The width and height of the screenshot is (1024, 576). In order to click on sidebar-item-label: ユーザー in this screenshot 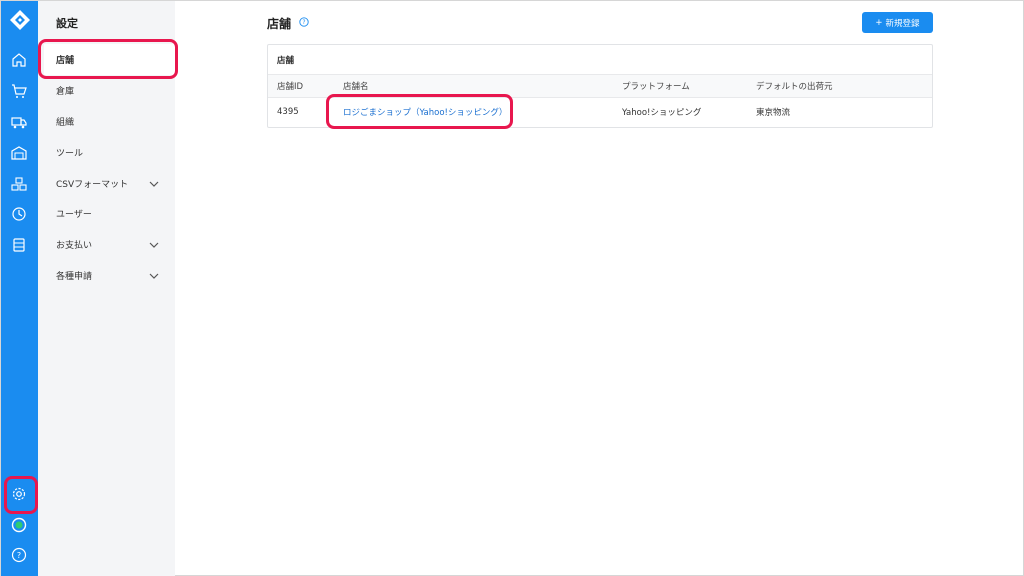, I will do `click(74, 215)`.